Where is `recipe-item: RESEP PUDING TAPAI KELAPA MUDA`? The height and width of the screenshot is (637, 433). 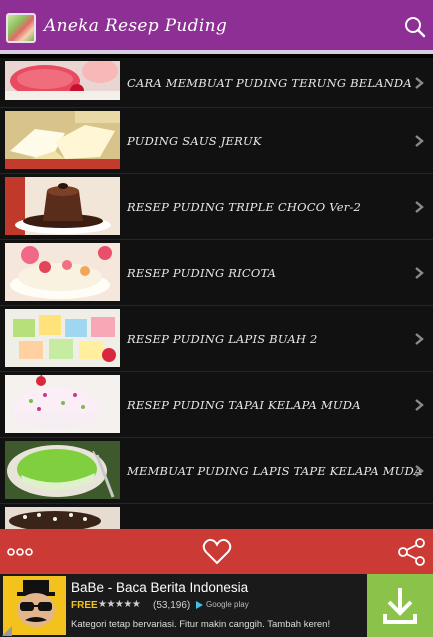
recipe-item: RESEP PUDING TAPAI KELAPA MUDA is located at coordinates (216, 405).